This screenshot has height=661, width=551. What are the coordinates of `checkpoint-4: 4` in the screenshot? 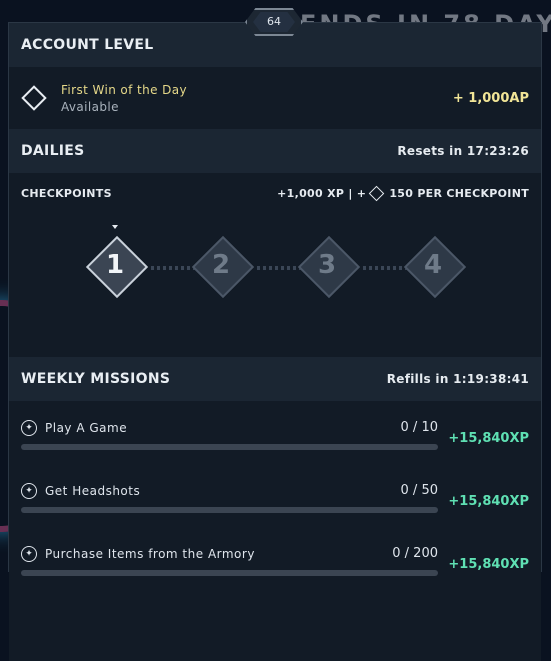 It's located at (434, 266).